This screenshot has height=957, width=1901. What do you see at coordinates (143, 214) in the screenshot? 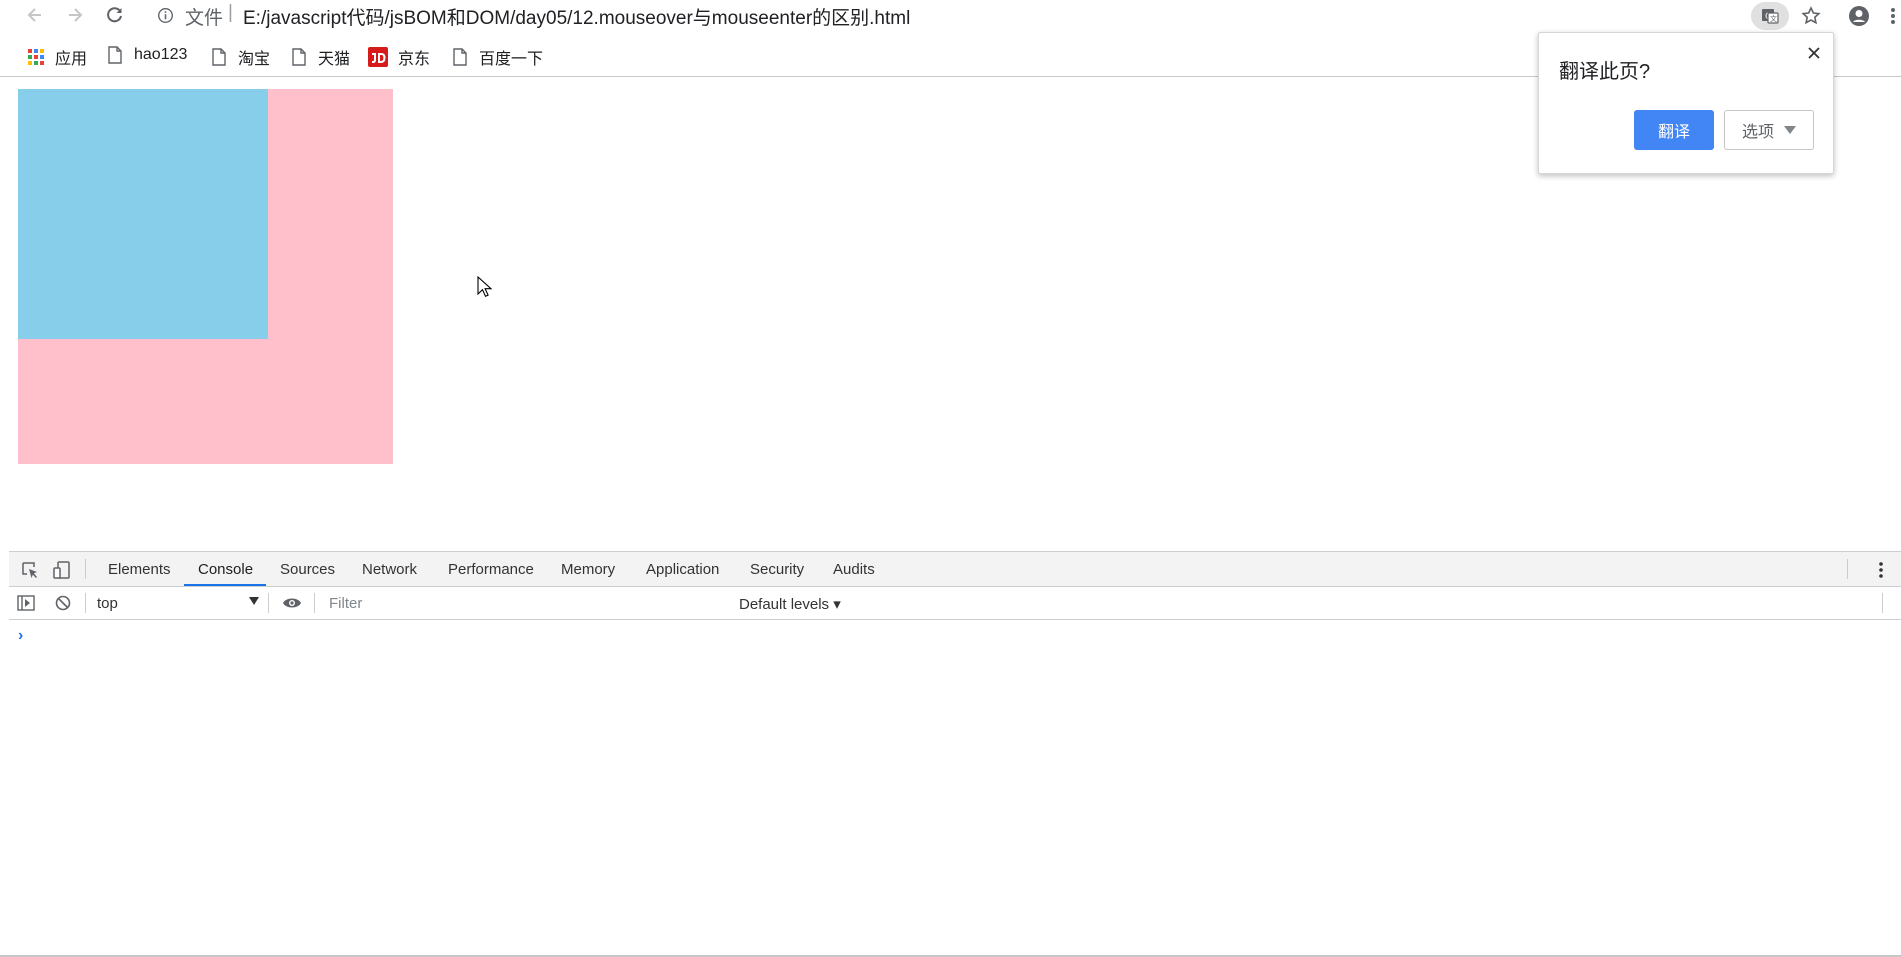
I see `inner-blue-box` at bounding box center [143, 214].